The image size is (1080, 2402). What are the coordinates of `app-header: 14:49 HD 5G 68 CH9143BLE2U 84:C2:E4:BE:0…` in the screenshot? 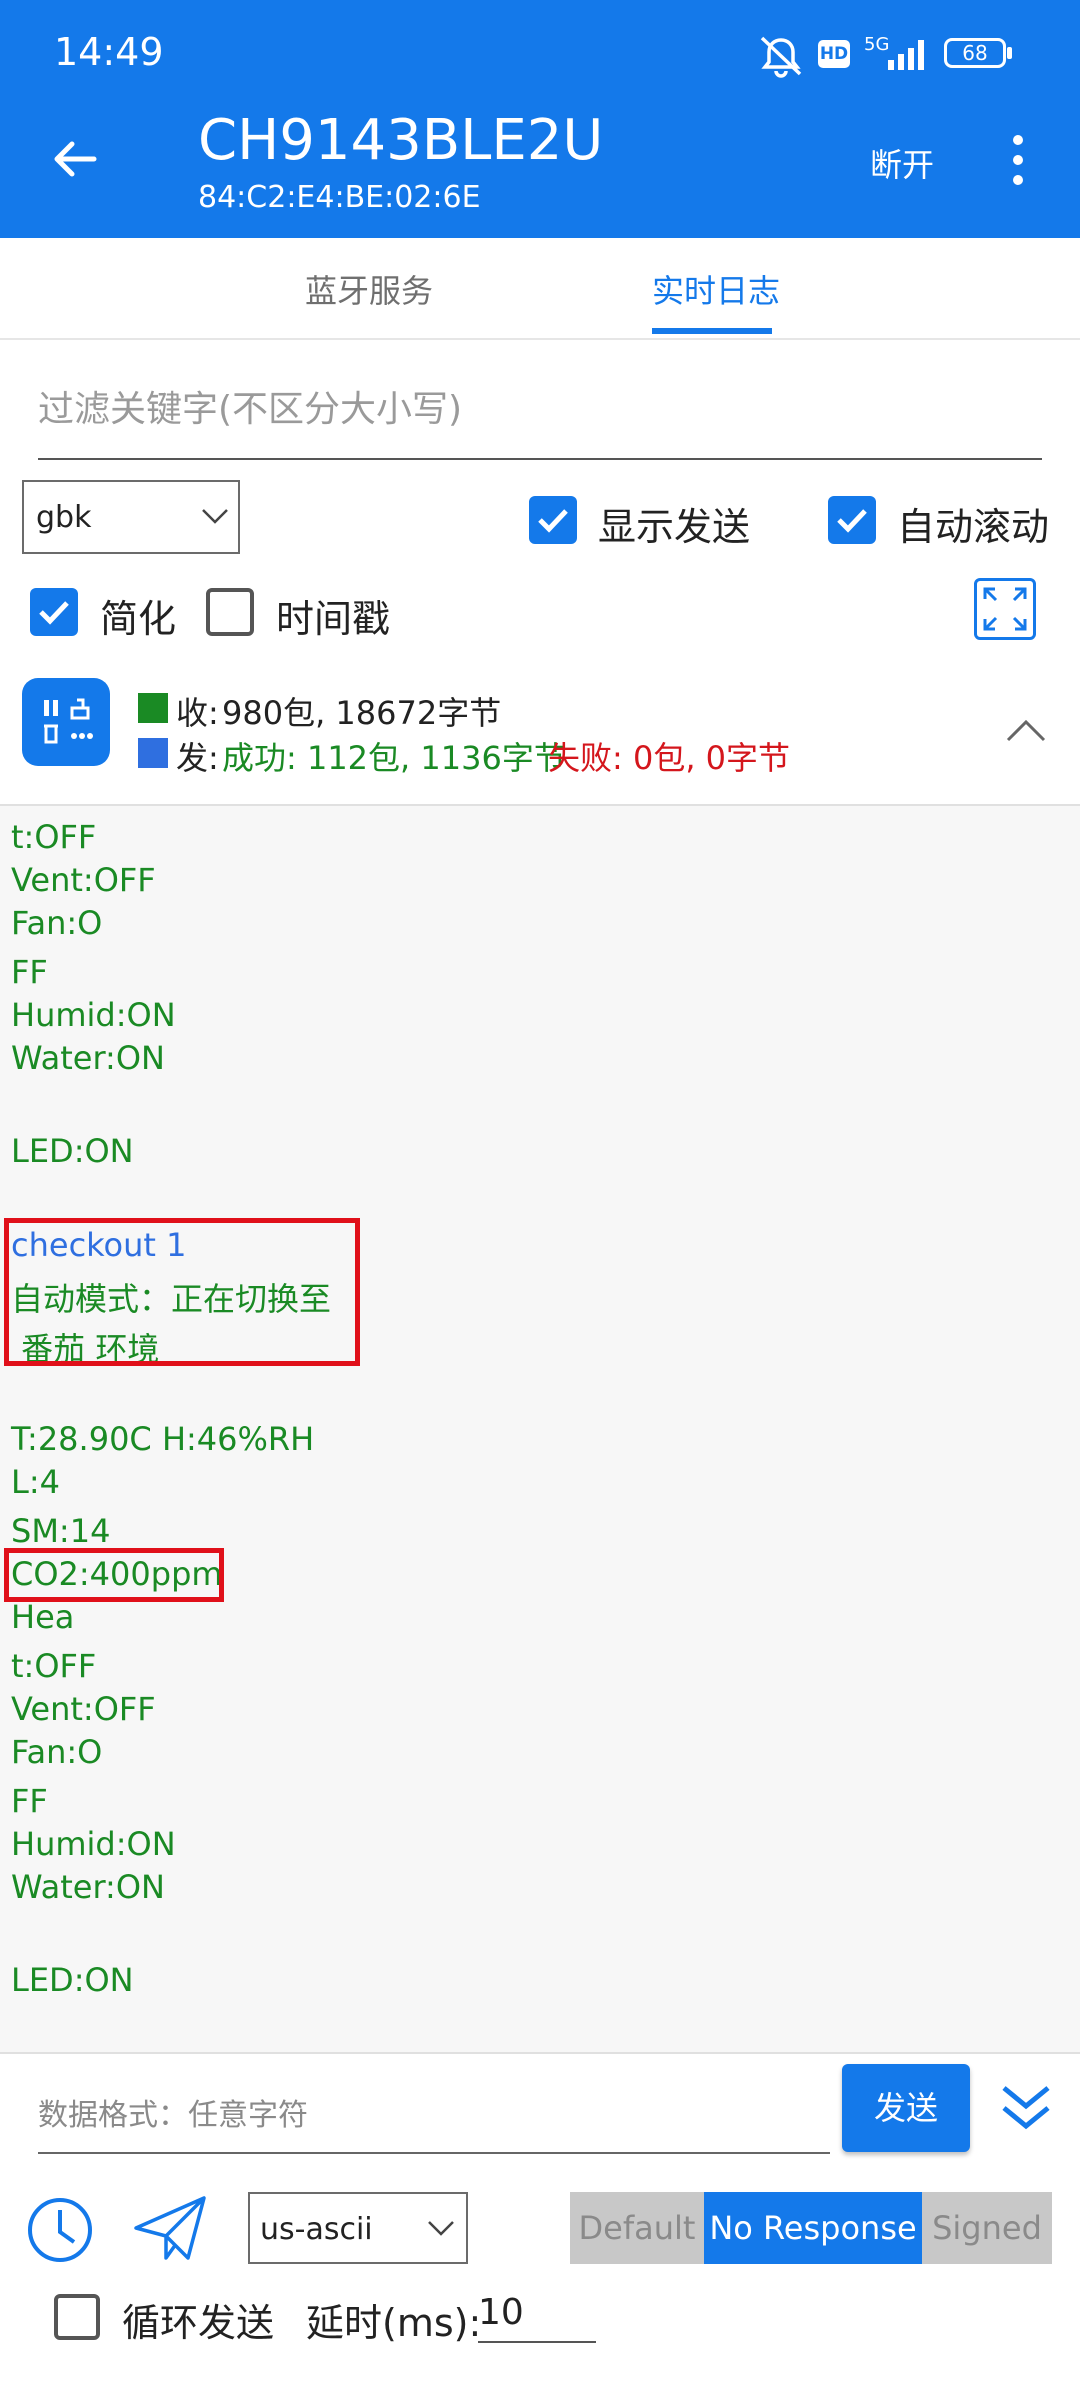 It's located at (540, 119).